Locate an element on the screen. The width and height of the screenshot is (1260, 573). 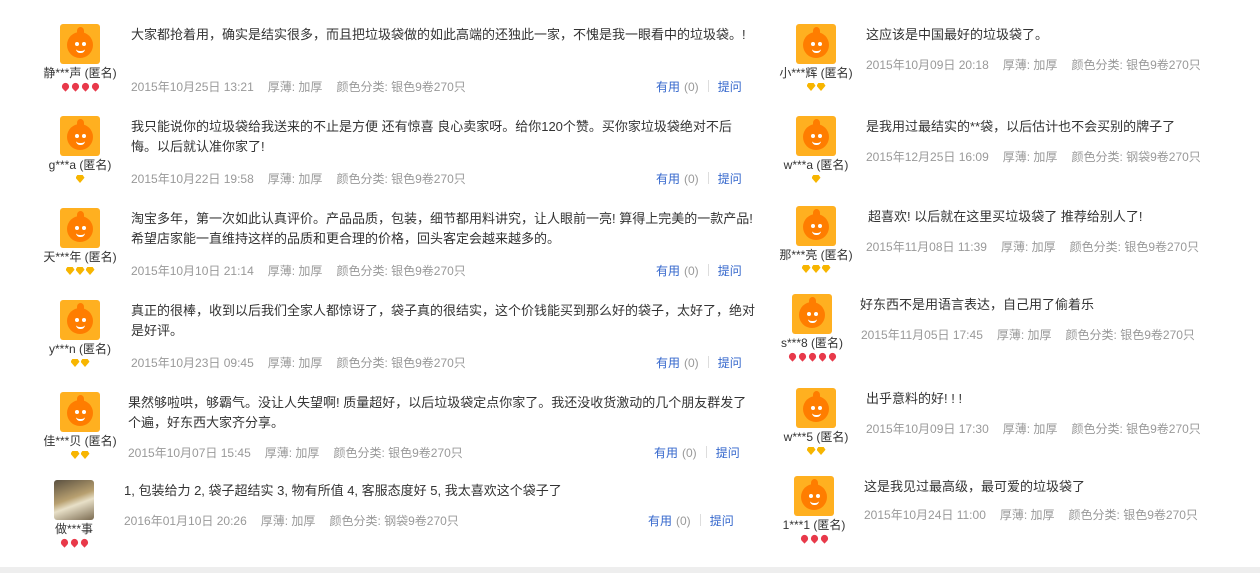
review-date: 2015年10月07日 15:45 is located at coordinates (189, 453).